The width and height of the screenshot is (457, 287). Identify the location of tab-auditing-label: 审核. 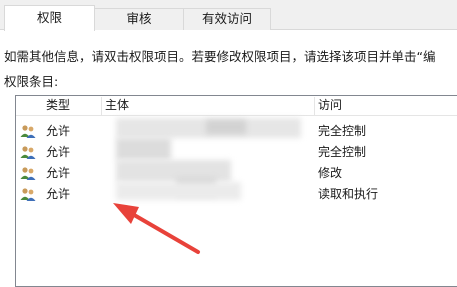
(139, 18).